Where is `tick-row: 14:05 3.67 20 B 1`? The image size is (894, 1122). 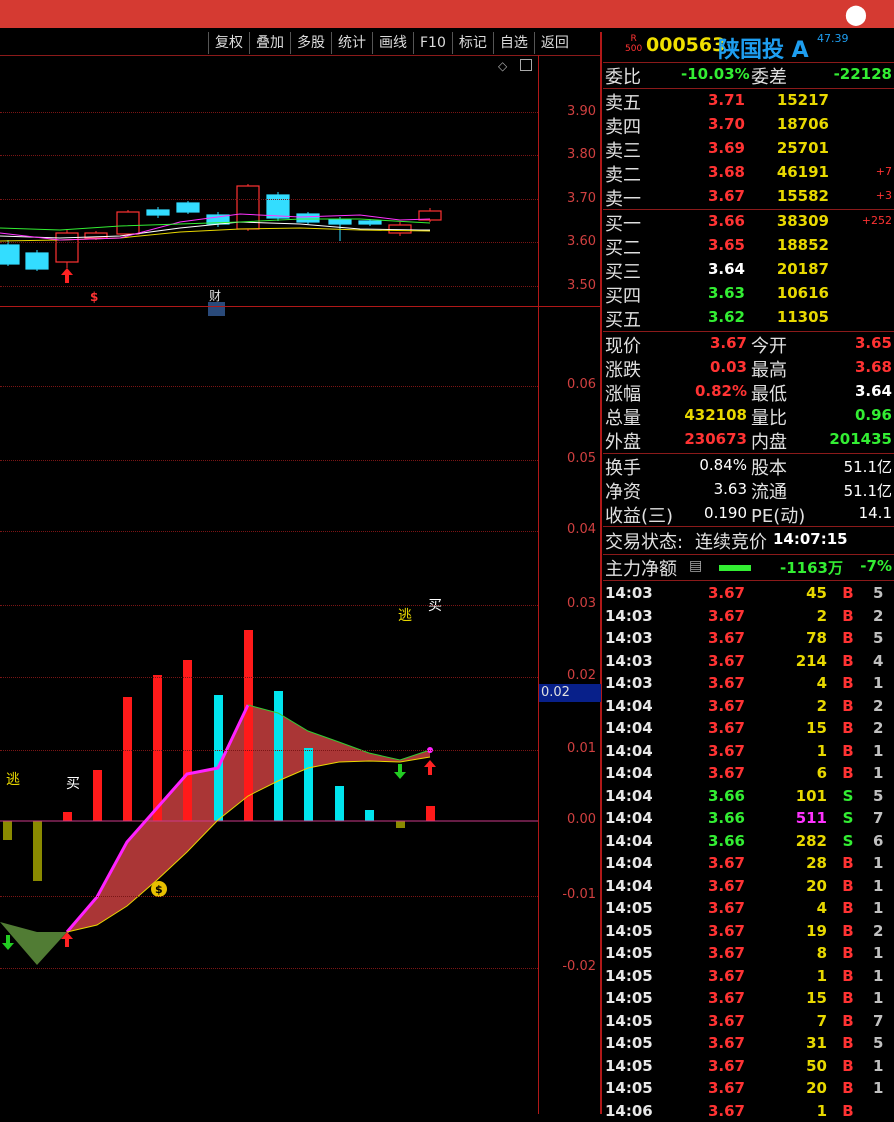 tick-row: 14:05 3.67 20 B 1 is located at coordinates (748, 1088).